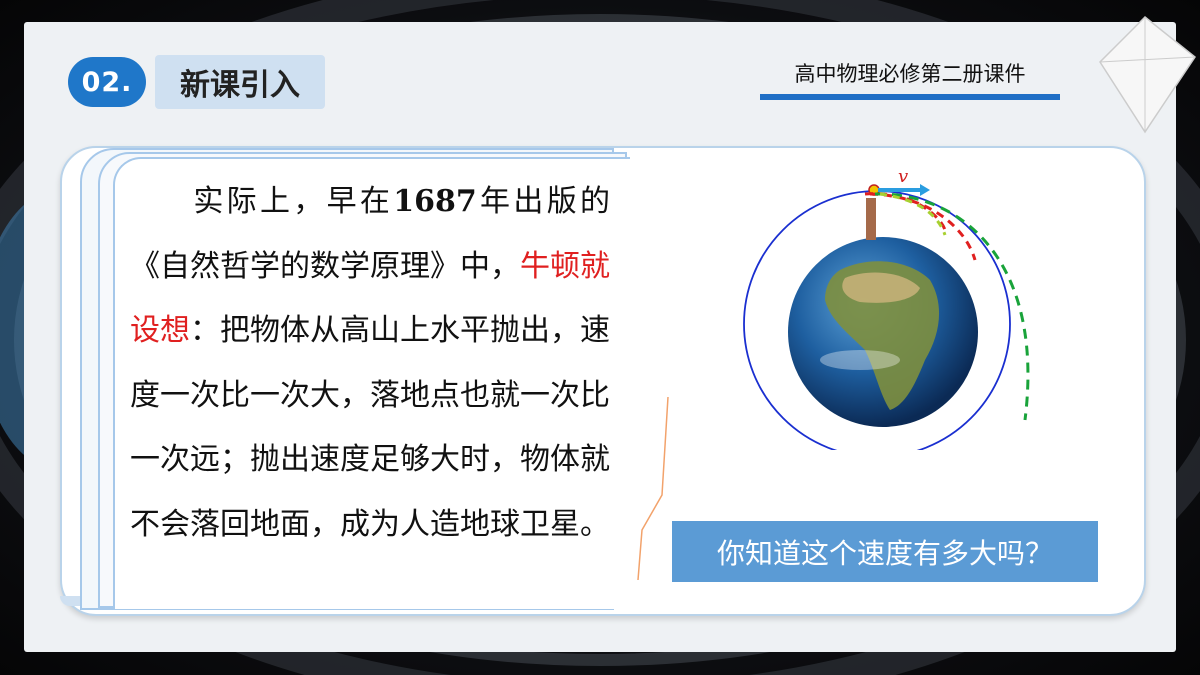  What do you see at coordinates (107, 82) in the screenshot?
I see `section-number-badge: 02.` at bounding box center [107, 82].